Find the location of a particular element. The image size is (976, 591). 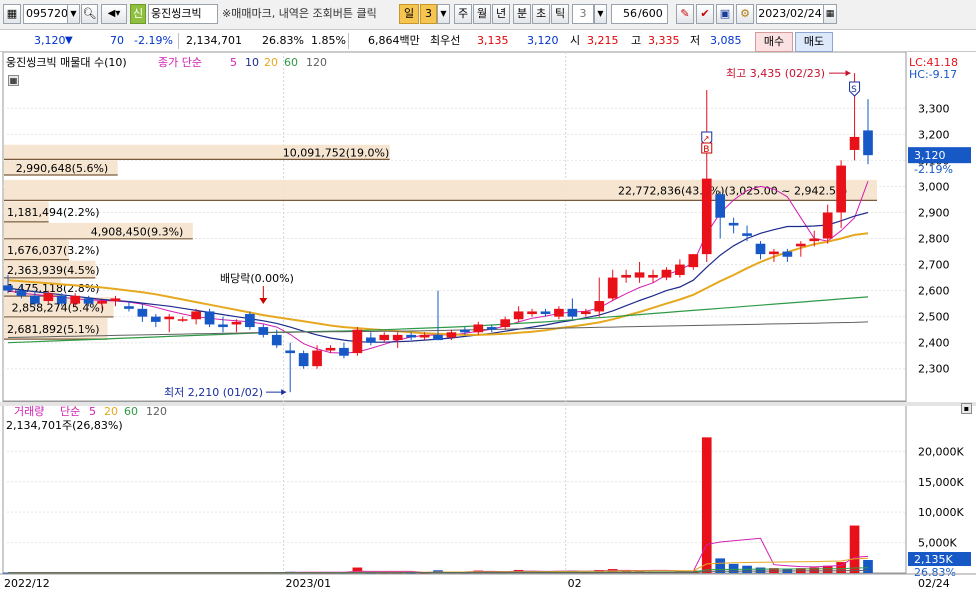

high-price: 3,335 is located at coordinates (664, 40).